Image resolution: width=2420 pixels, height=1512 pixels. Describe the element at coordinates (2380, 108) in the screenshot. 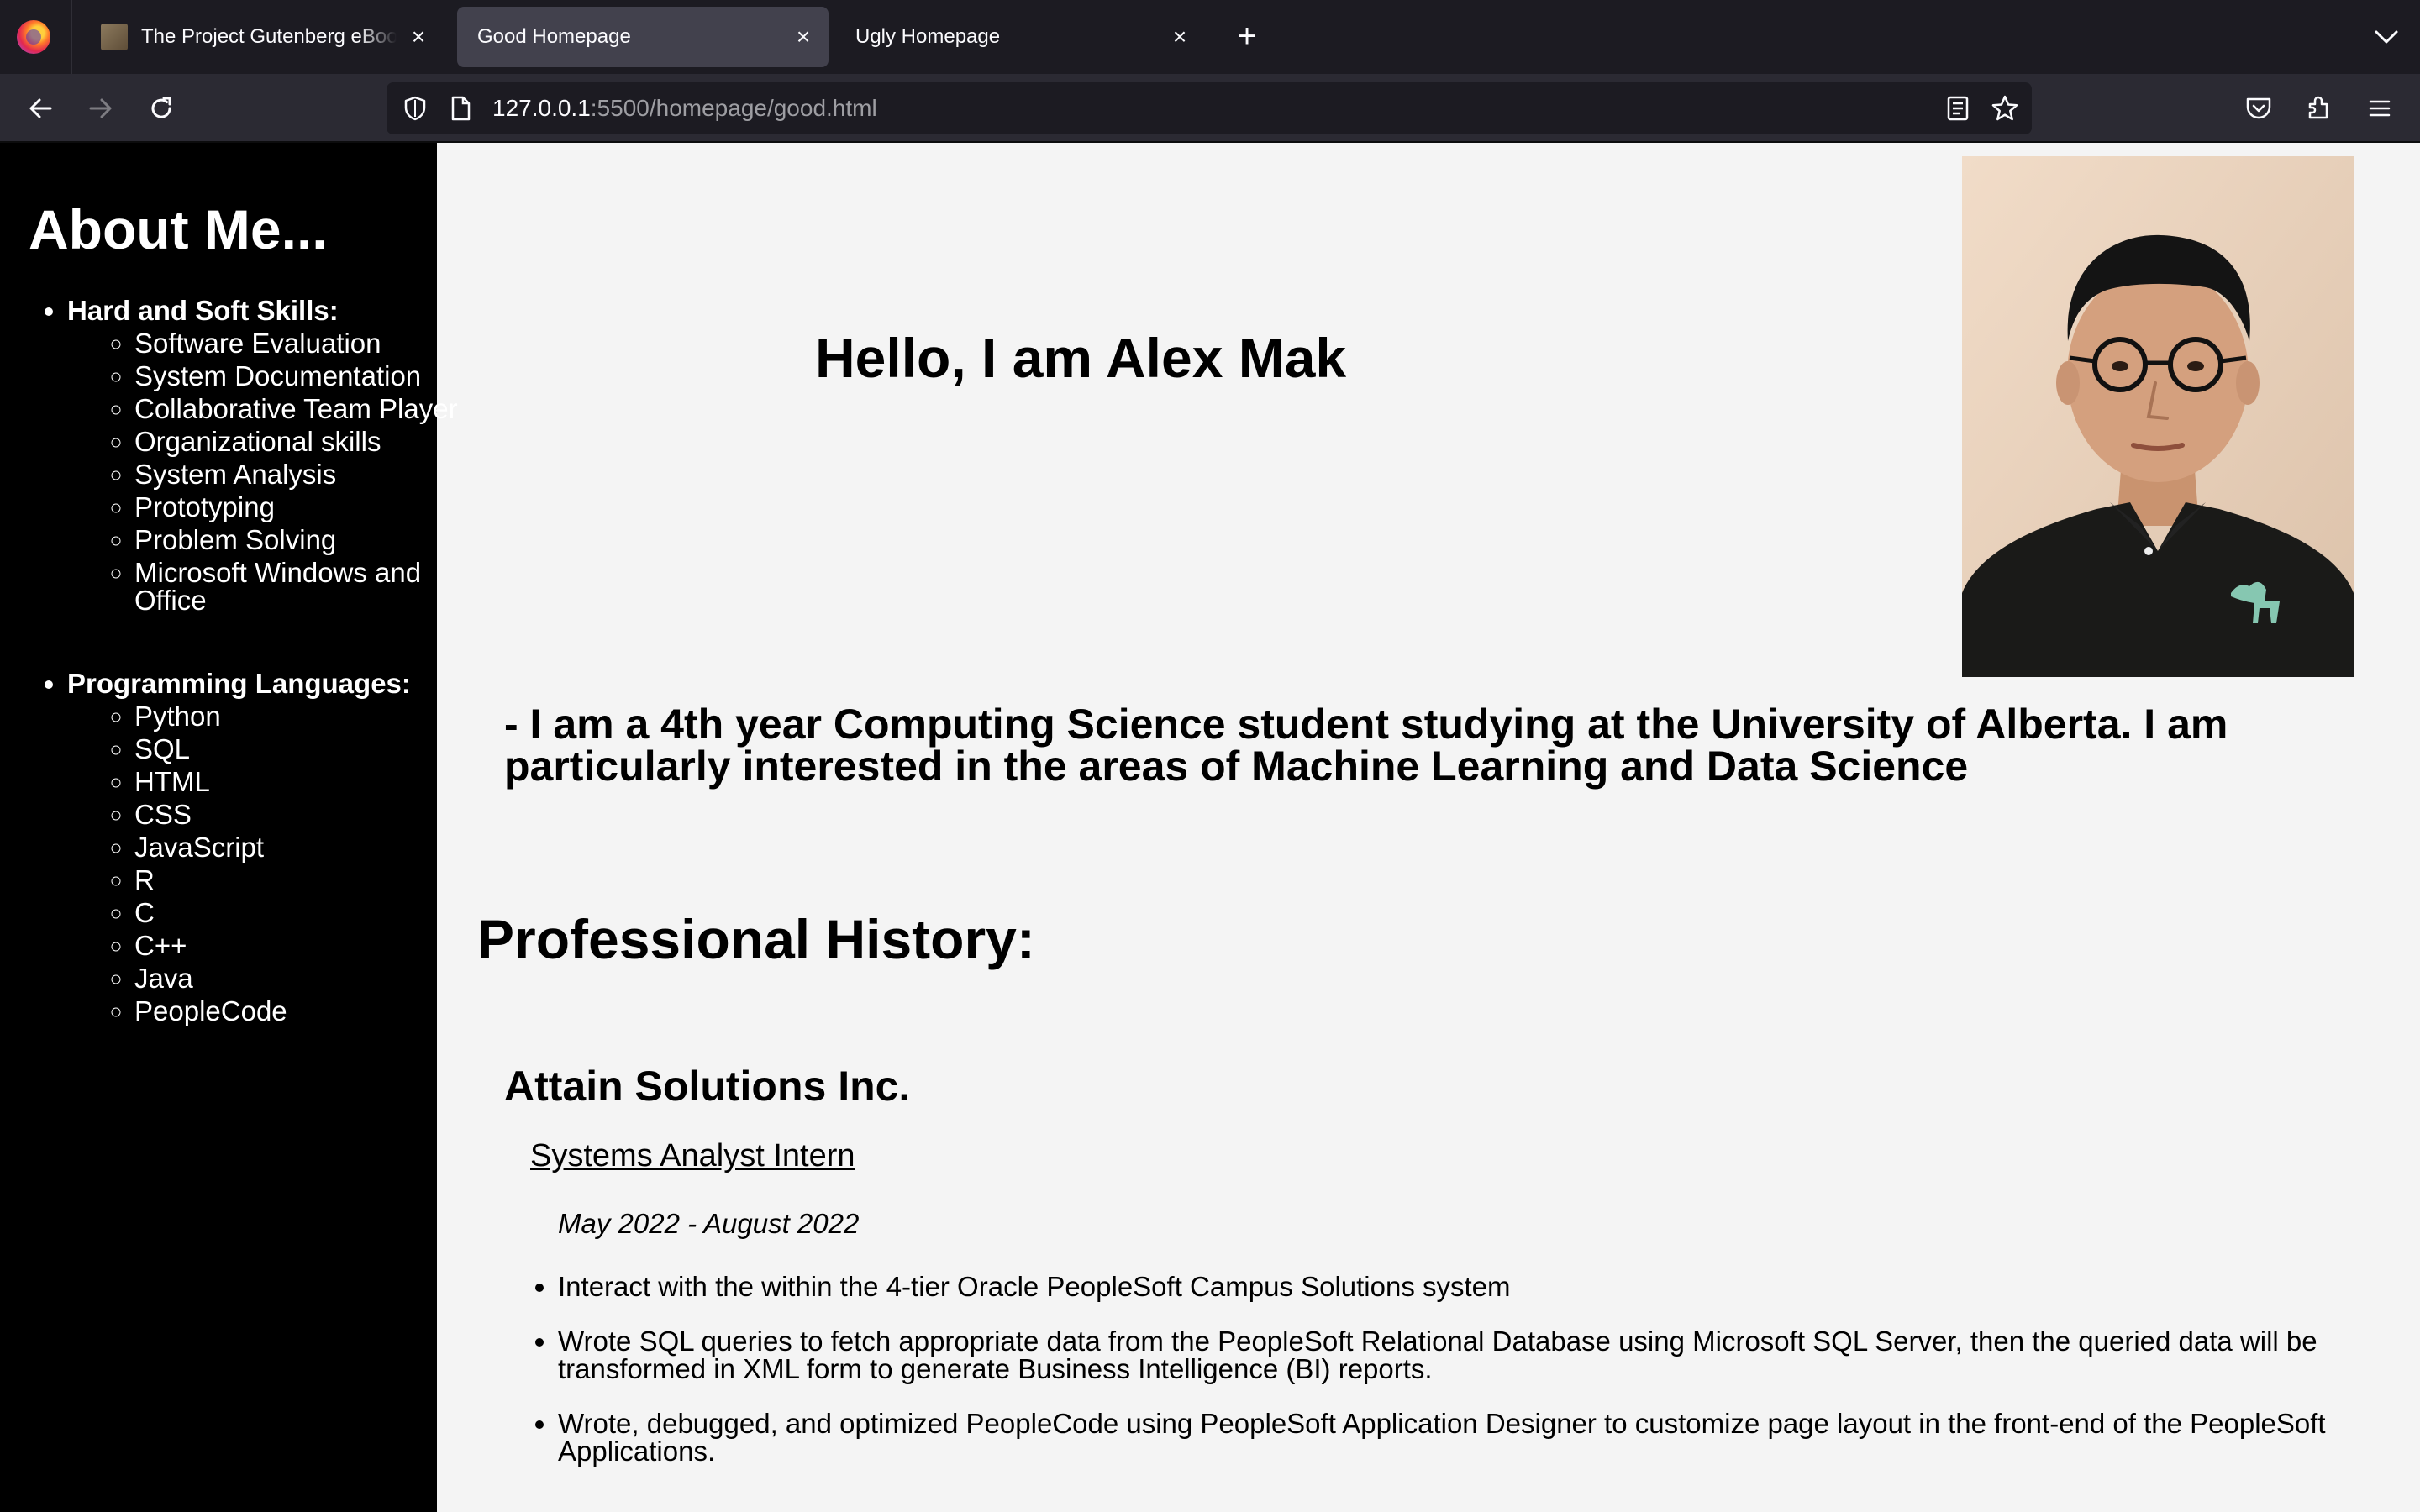

I see `menu-hamburger-icon` at that location.